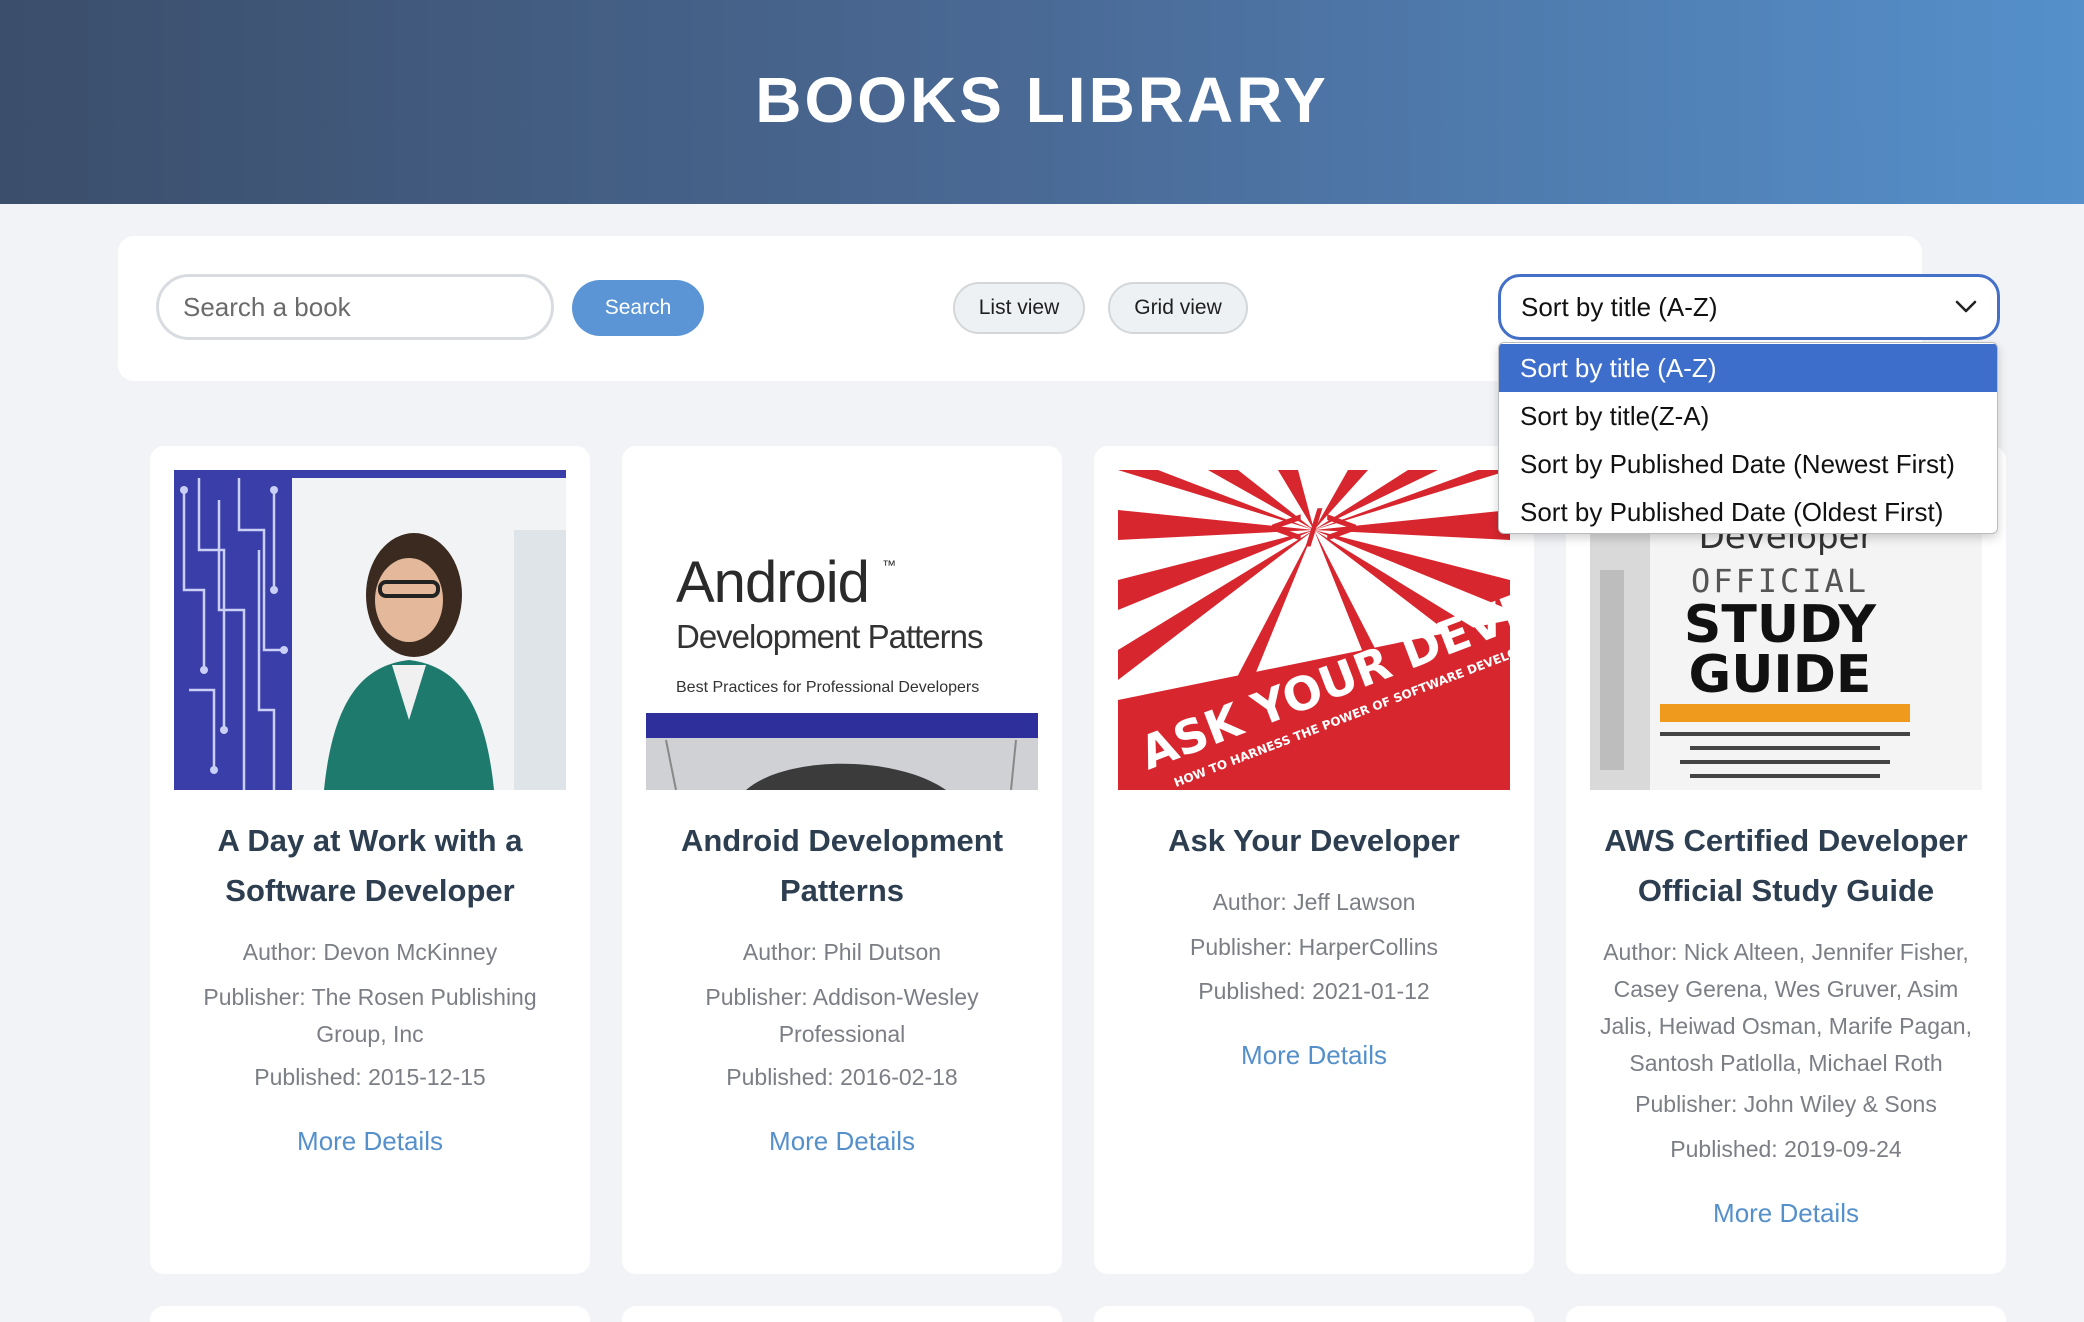  What do you see at coordinates (370, 865) in the screenshot?
I see `book-title: A Day at Work with a Software Developer` at bounding box center [370, 865].